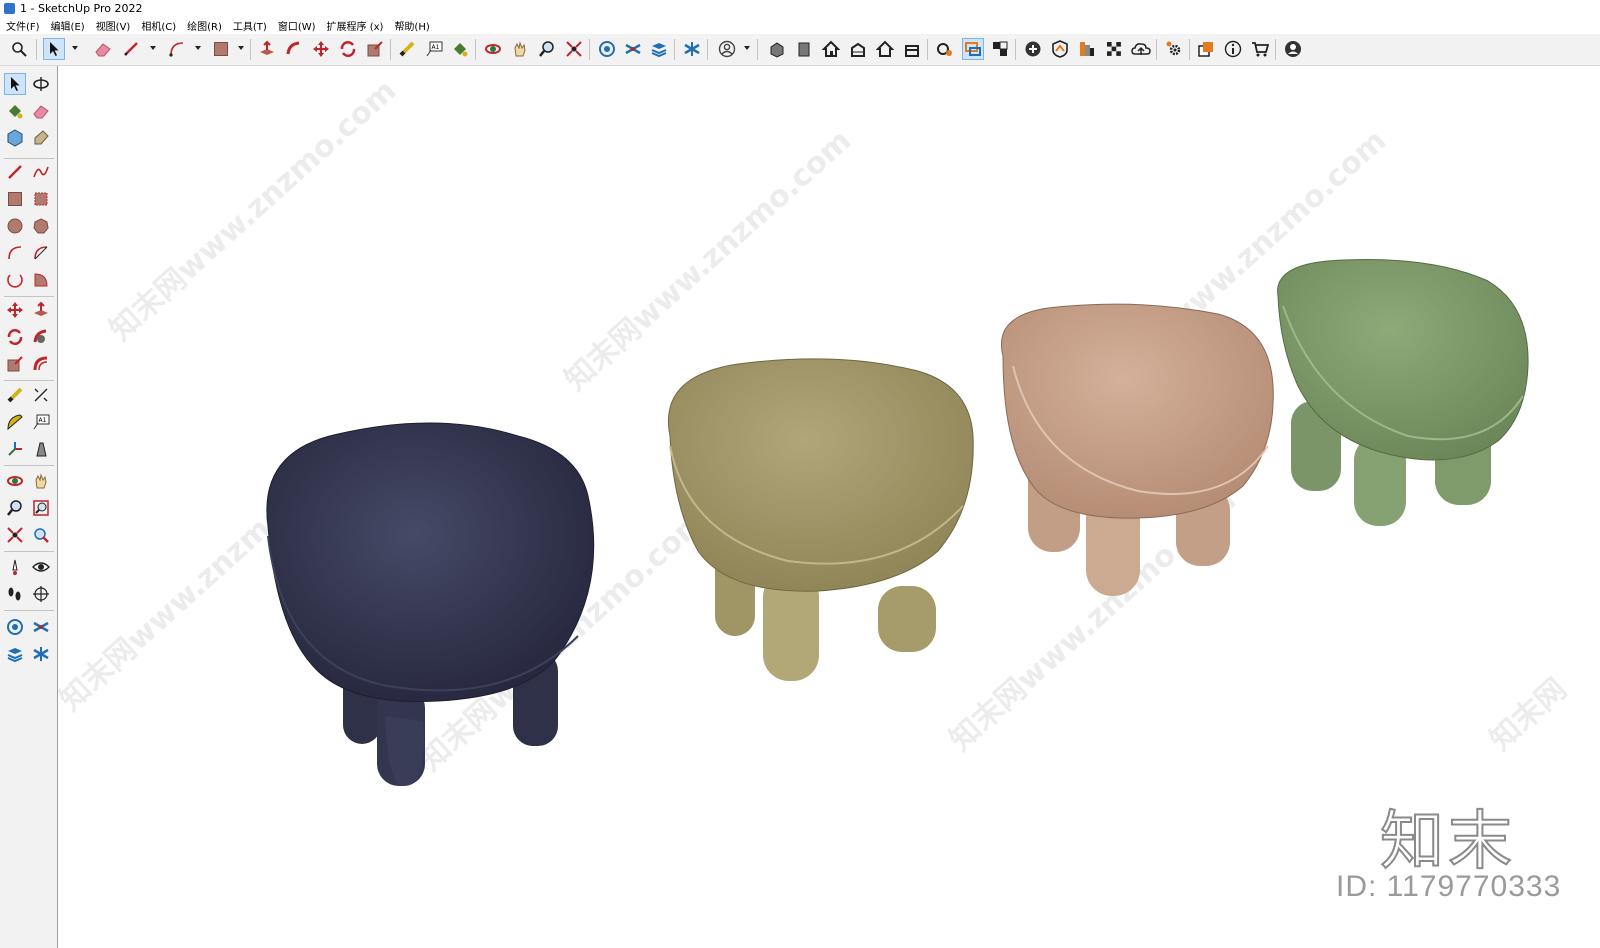 This screenshot has height=948, width=1600. I want to click on freehand-icon, so click(41, 172).